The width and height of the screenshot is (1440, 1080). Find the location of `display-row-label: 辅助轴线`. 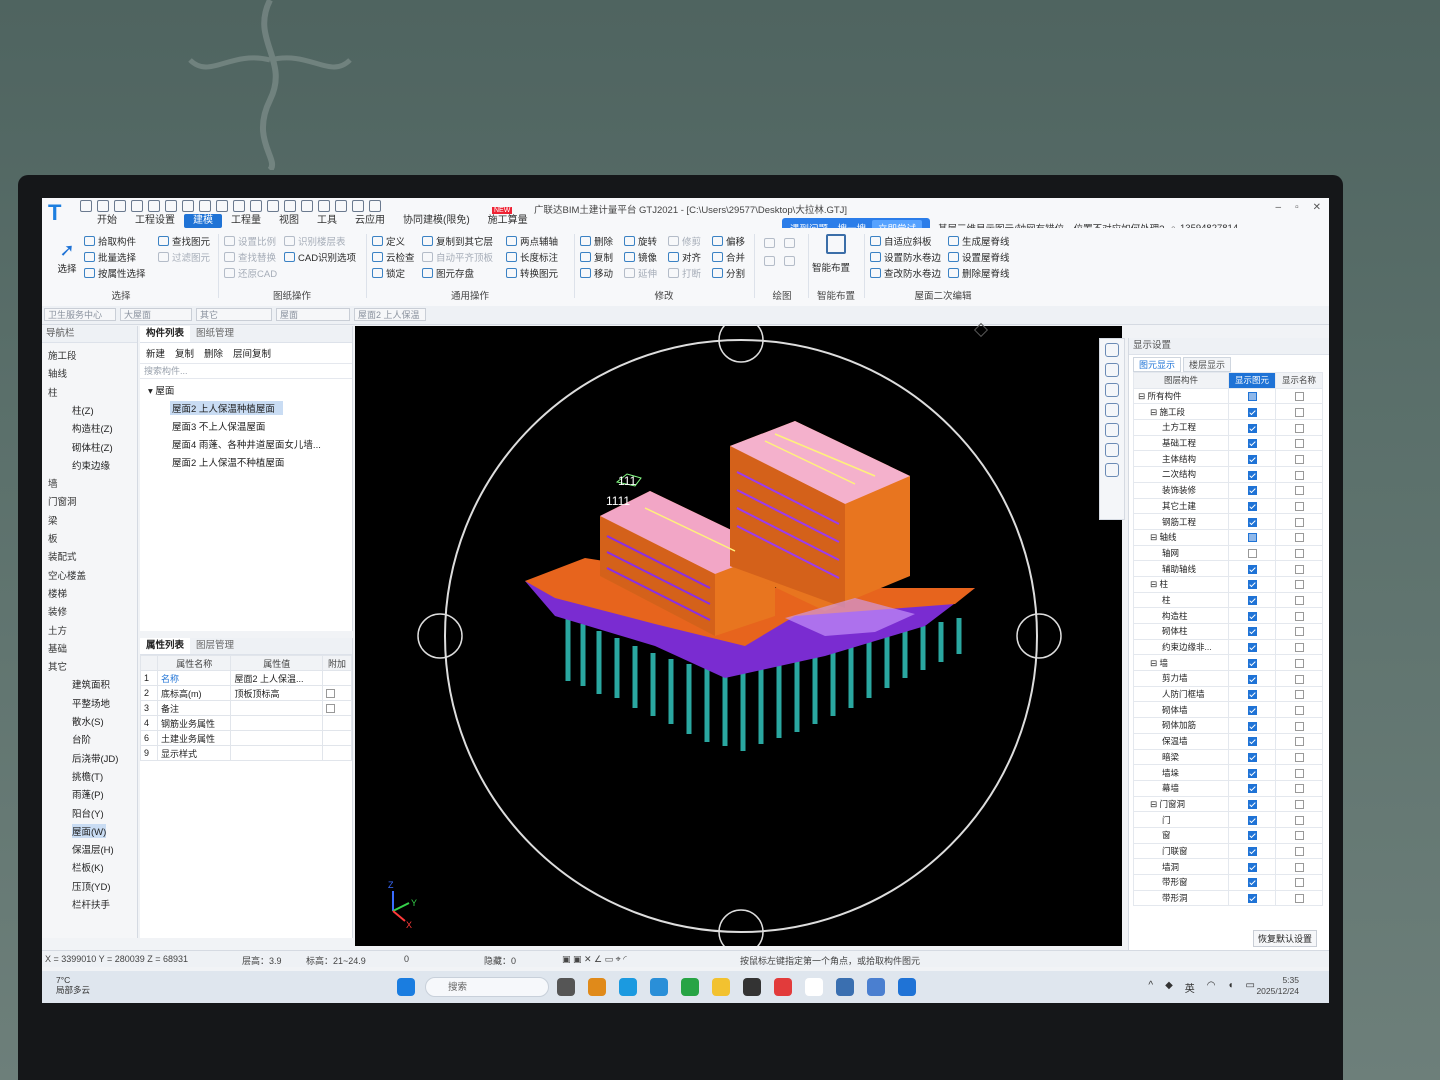

display-row-label: 辅助轴线 is located at coordinates (1181, 568).